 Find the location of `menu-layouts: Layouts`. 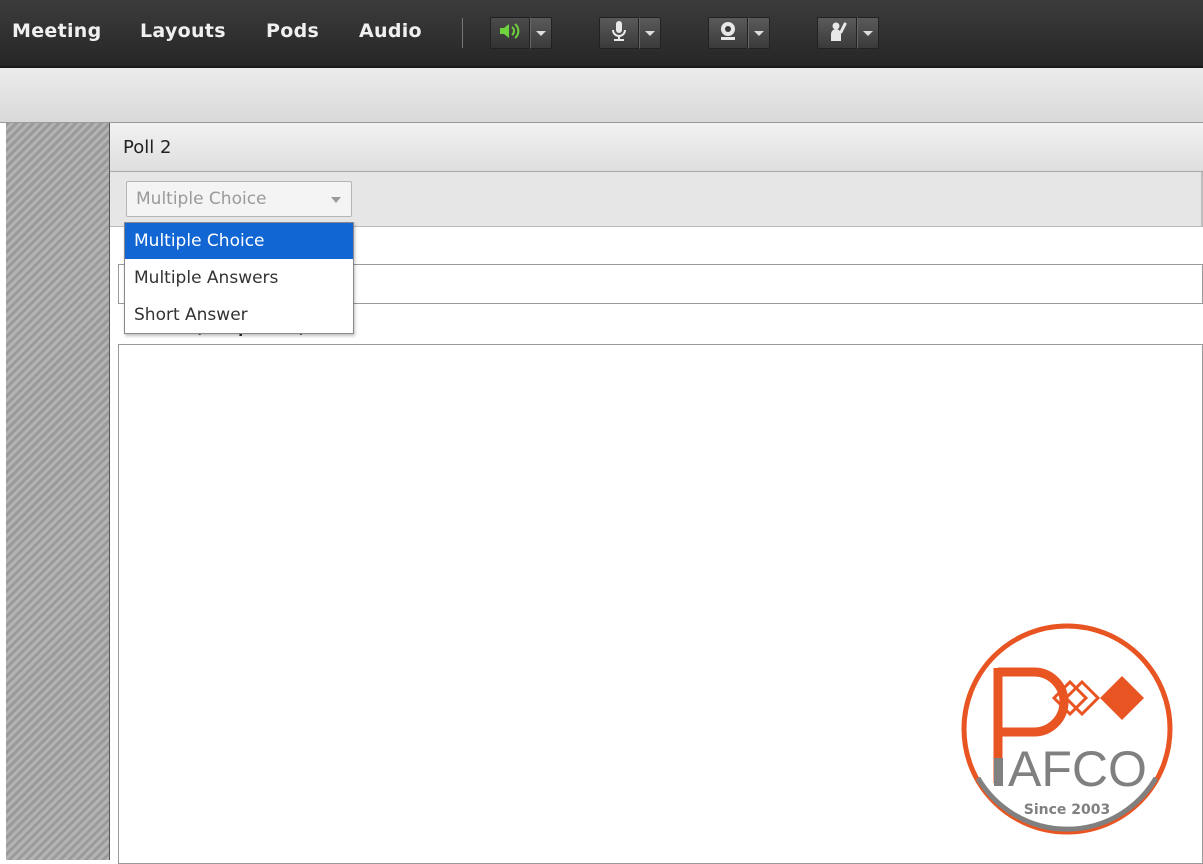

menu-layouts: Layouts is located at coordinates (183, 31).